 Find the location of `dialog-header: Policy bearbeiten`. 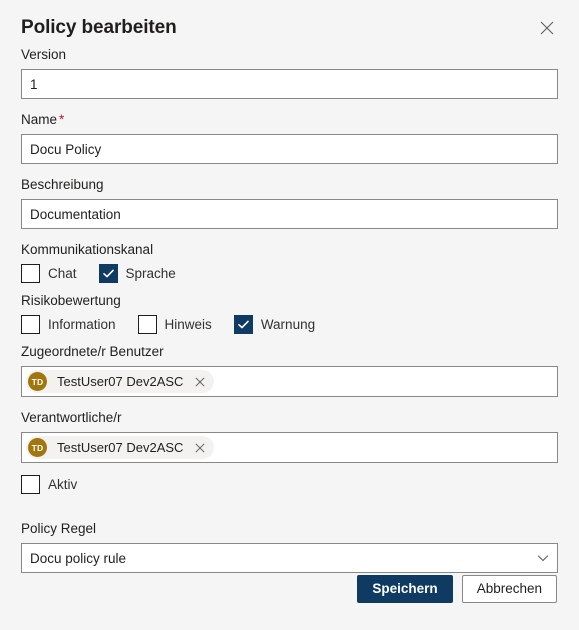

dialog-header: Policy bearbeiten is located at coordinates (289, 23).